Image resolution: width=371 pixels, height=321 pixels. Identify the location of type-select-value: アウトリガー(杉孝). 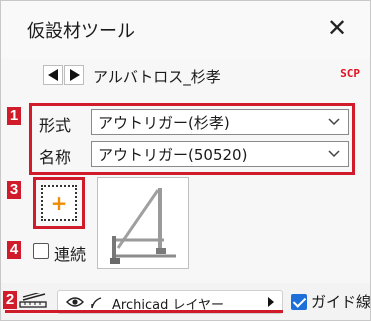
(164, 123).